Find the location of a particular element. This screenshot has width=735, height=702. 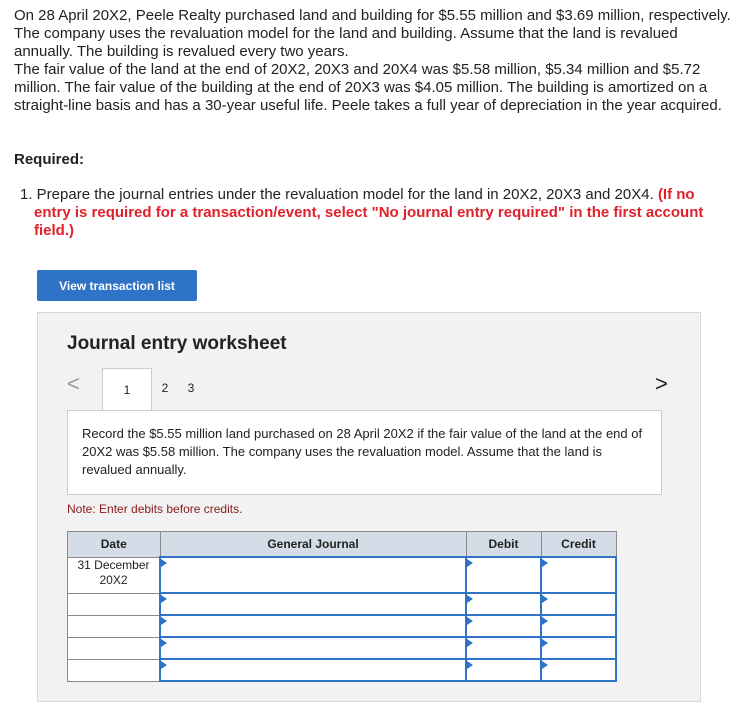

prev-arrow-icon: < is located at coordinates (73, 384).